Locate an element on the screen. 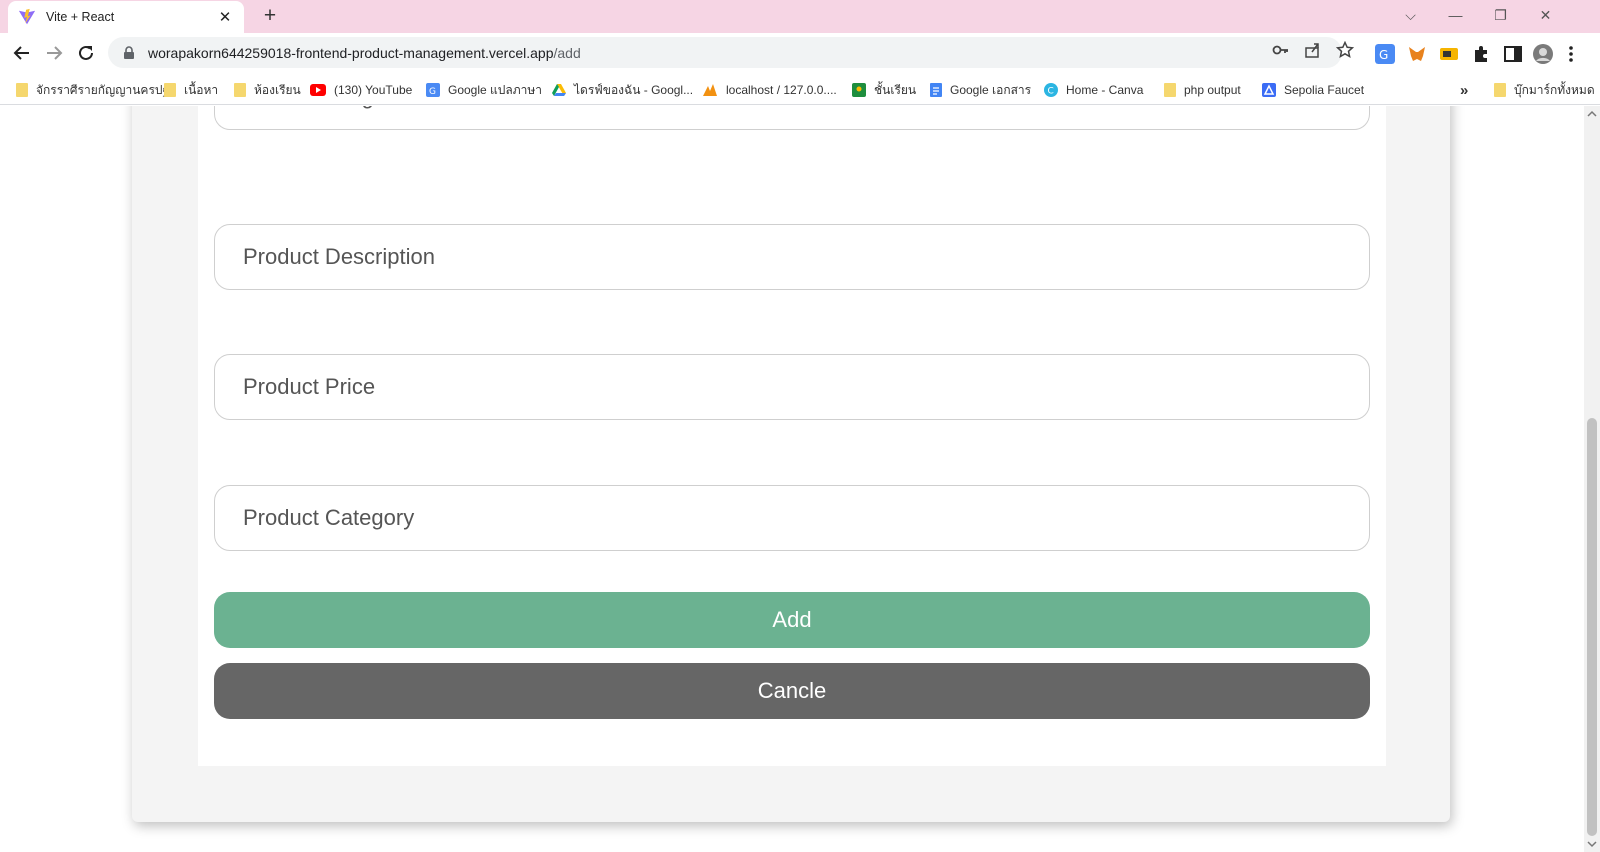  all-bookmarks-button: บุ๊กมาร์กทั้งหมด is located at coordinates (1544, 90).